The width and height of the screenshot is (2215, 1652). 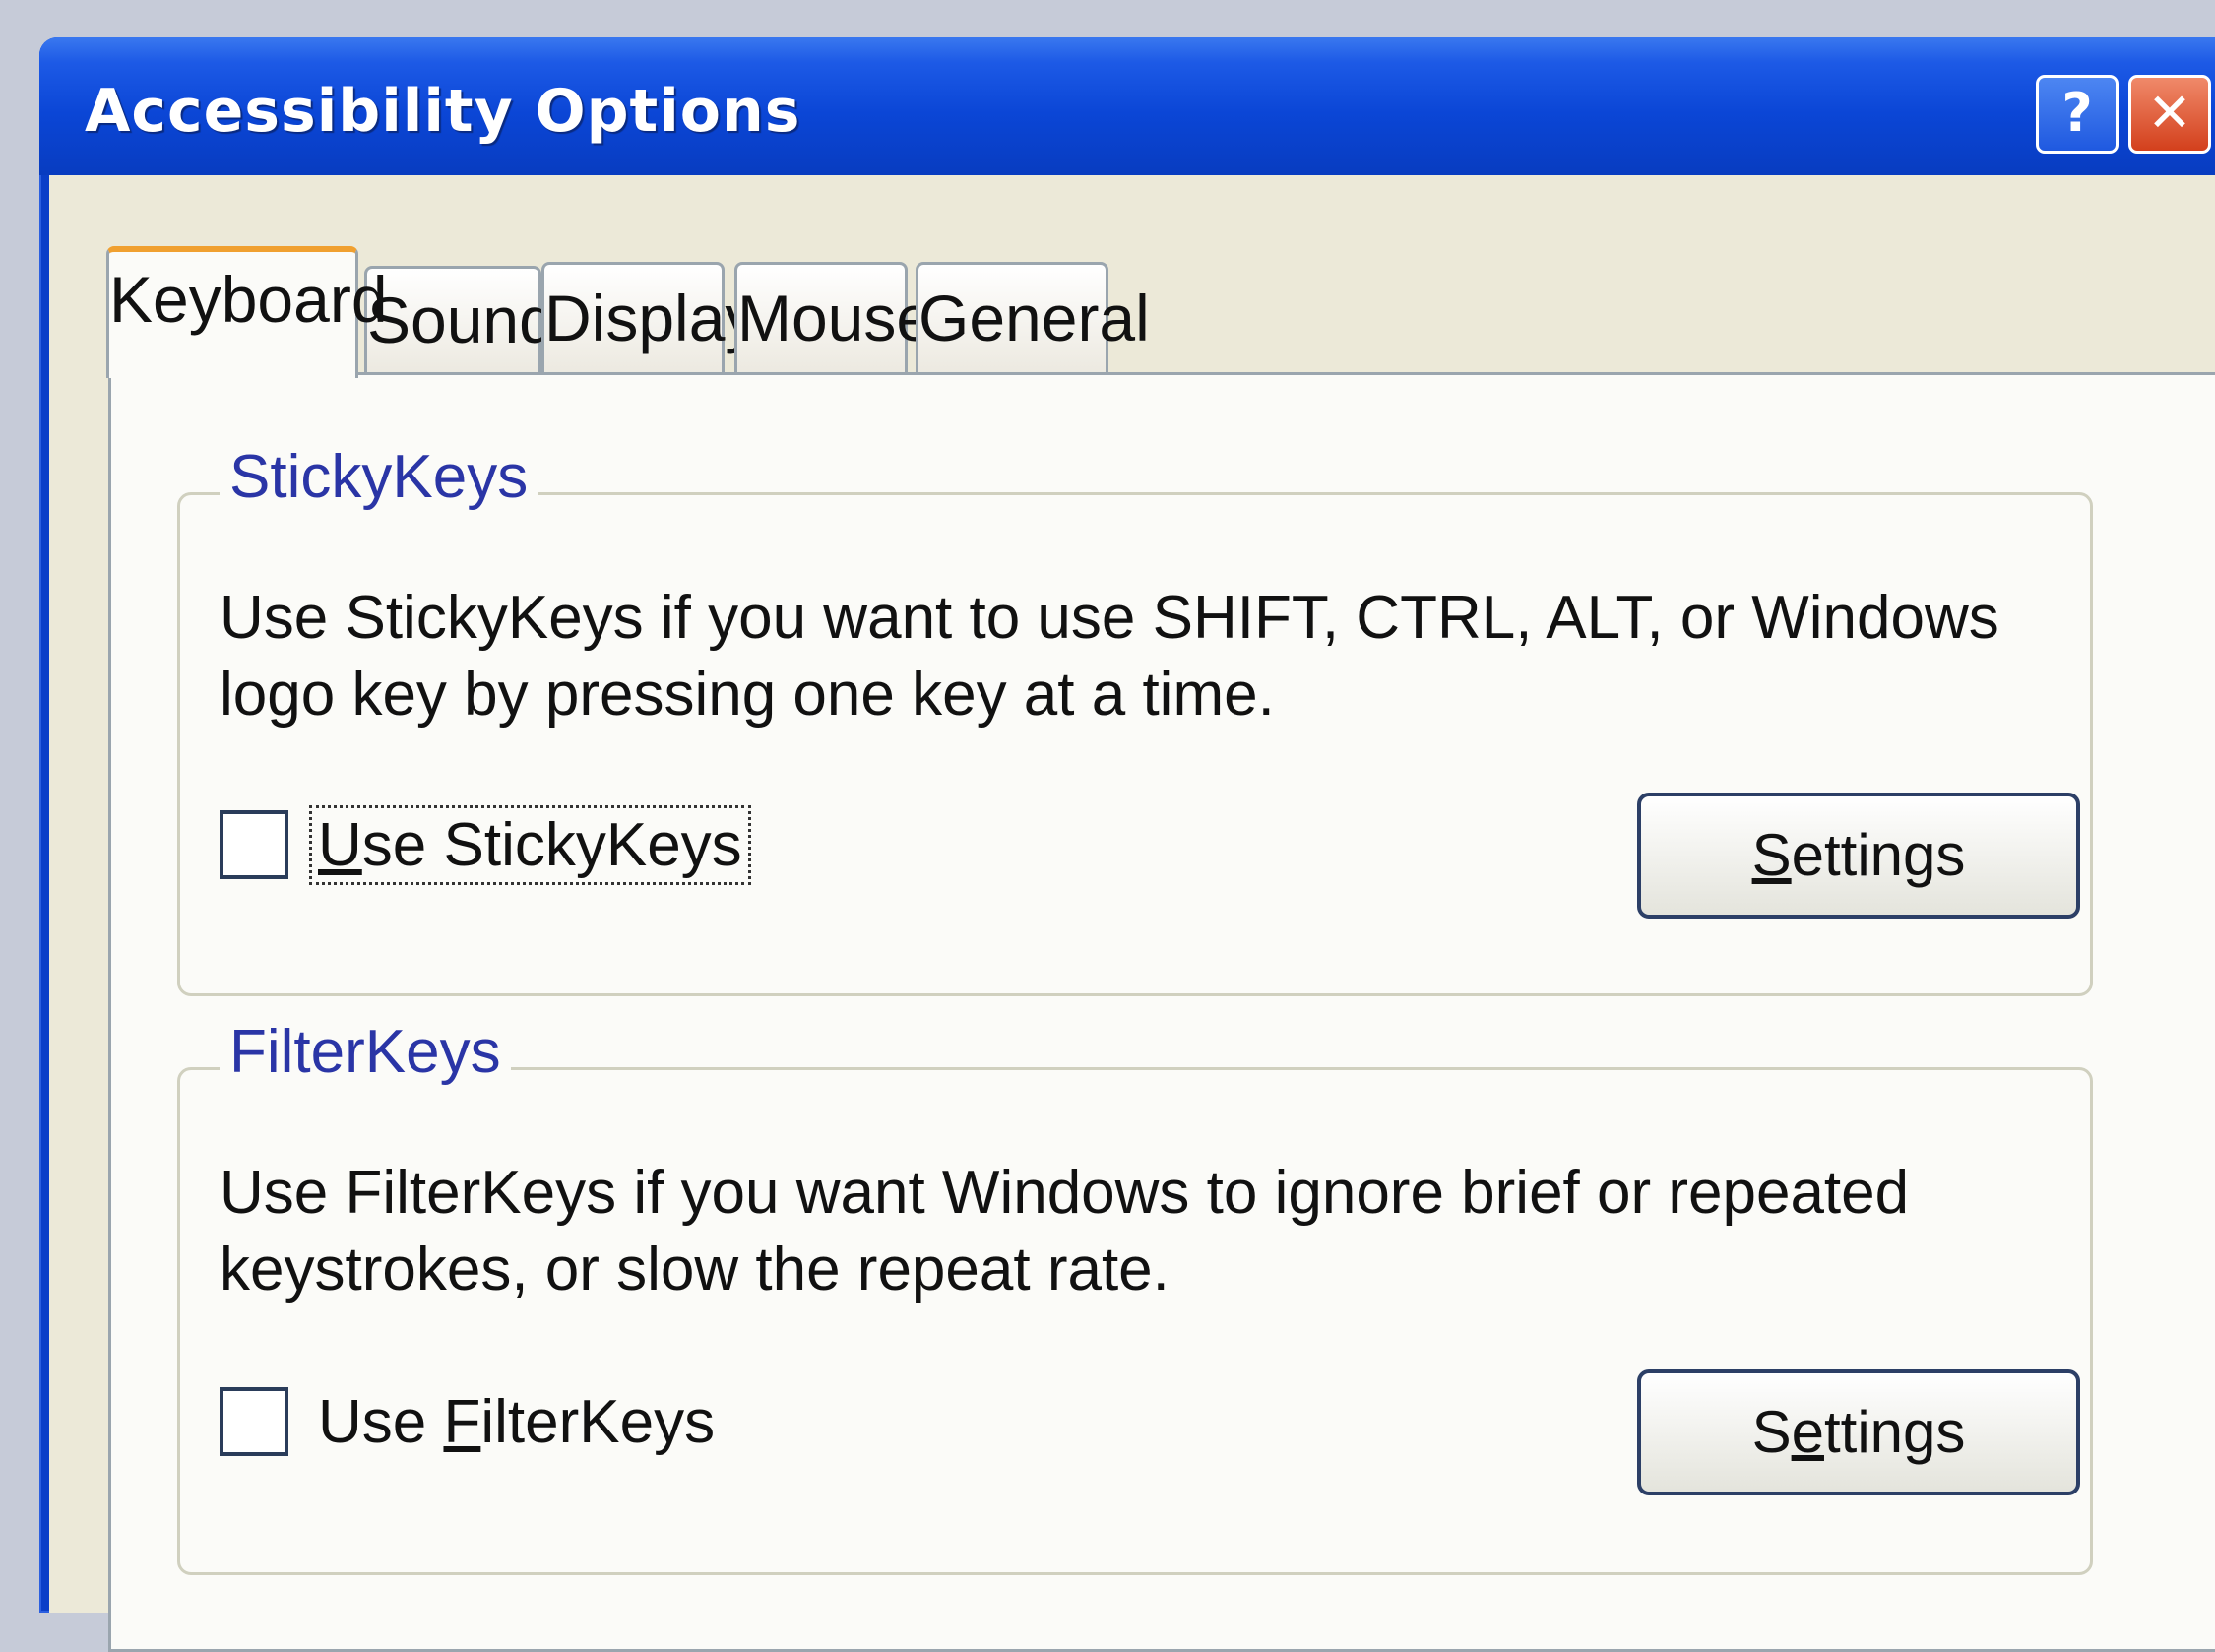 What do you see at coordinates (248, 300) in the screenshot?
I see `tab-label: Keyboard` at bounding box center [248, 300].